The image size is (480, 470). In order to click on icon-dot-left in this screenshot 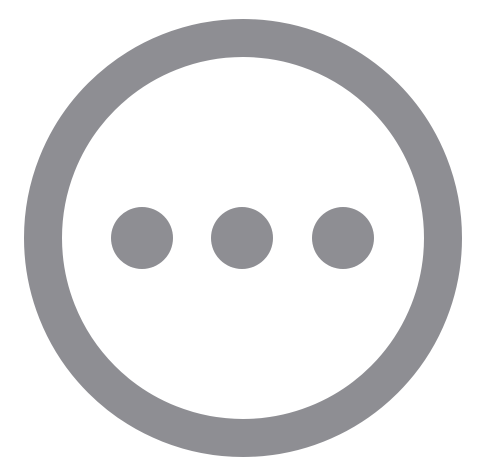, I will do `click(142, 238)`.